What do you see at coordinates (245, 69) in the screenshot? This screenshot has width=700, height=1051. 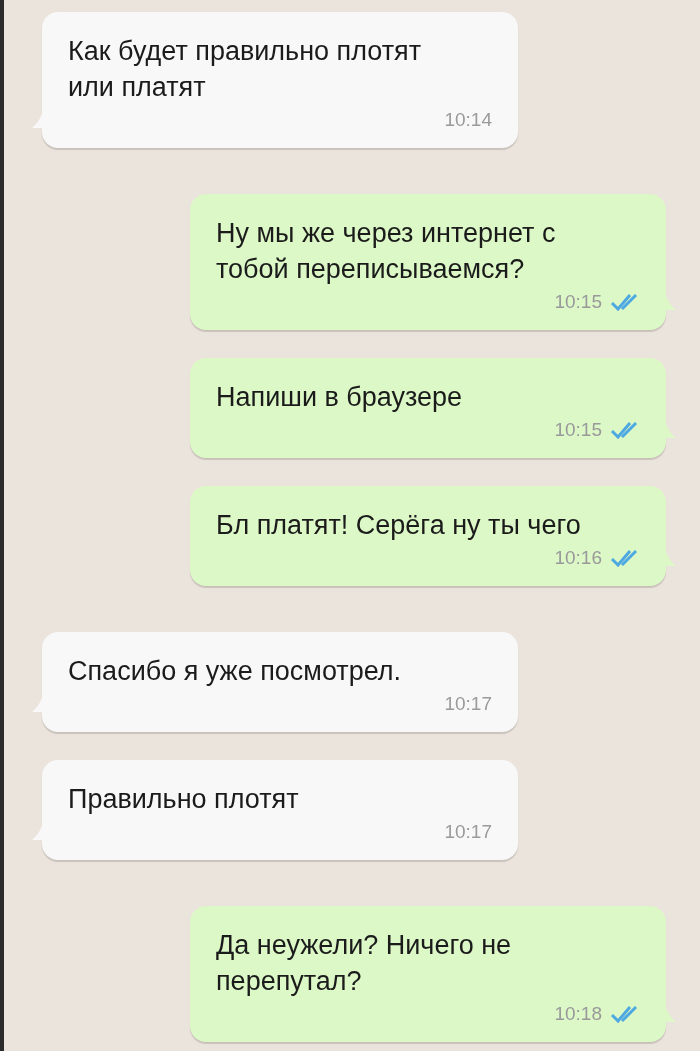 I see `message-text: Как будет правильно плотят или платят` at bounding box center [245, 69].